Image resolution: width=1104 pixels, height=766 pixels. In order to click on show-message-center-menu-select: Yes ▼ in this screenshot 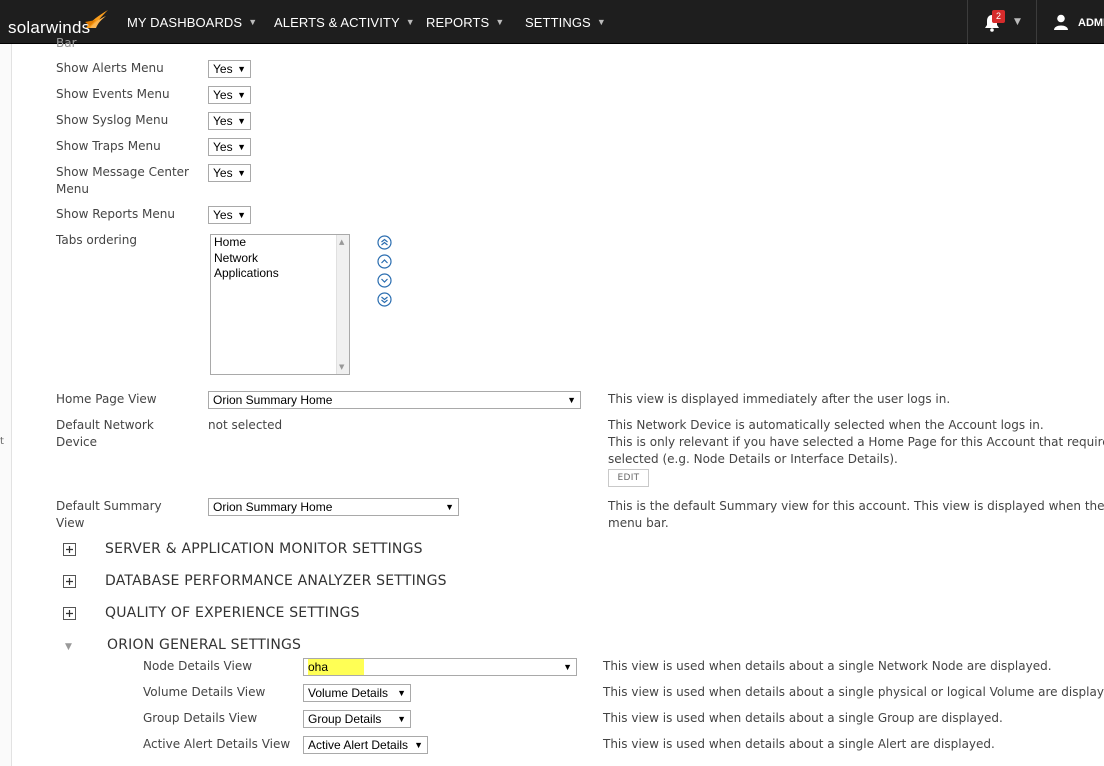, I will do `click(229, 173)`.